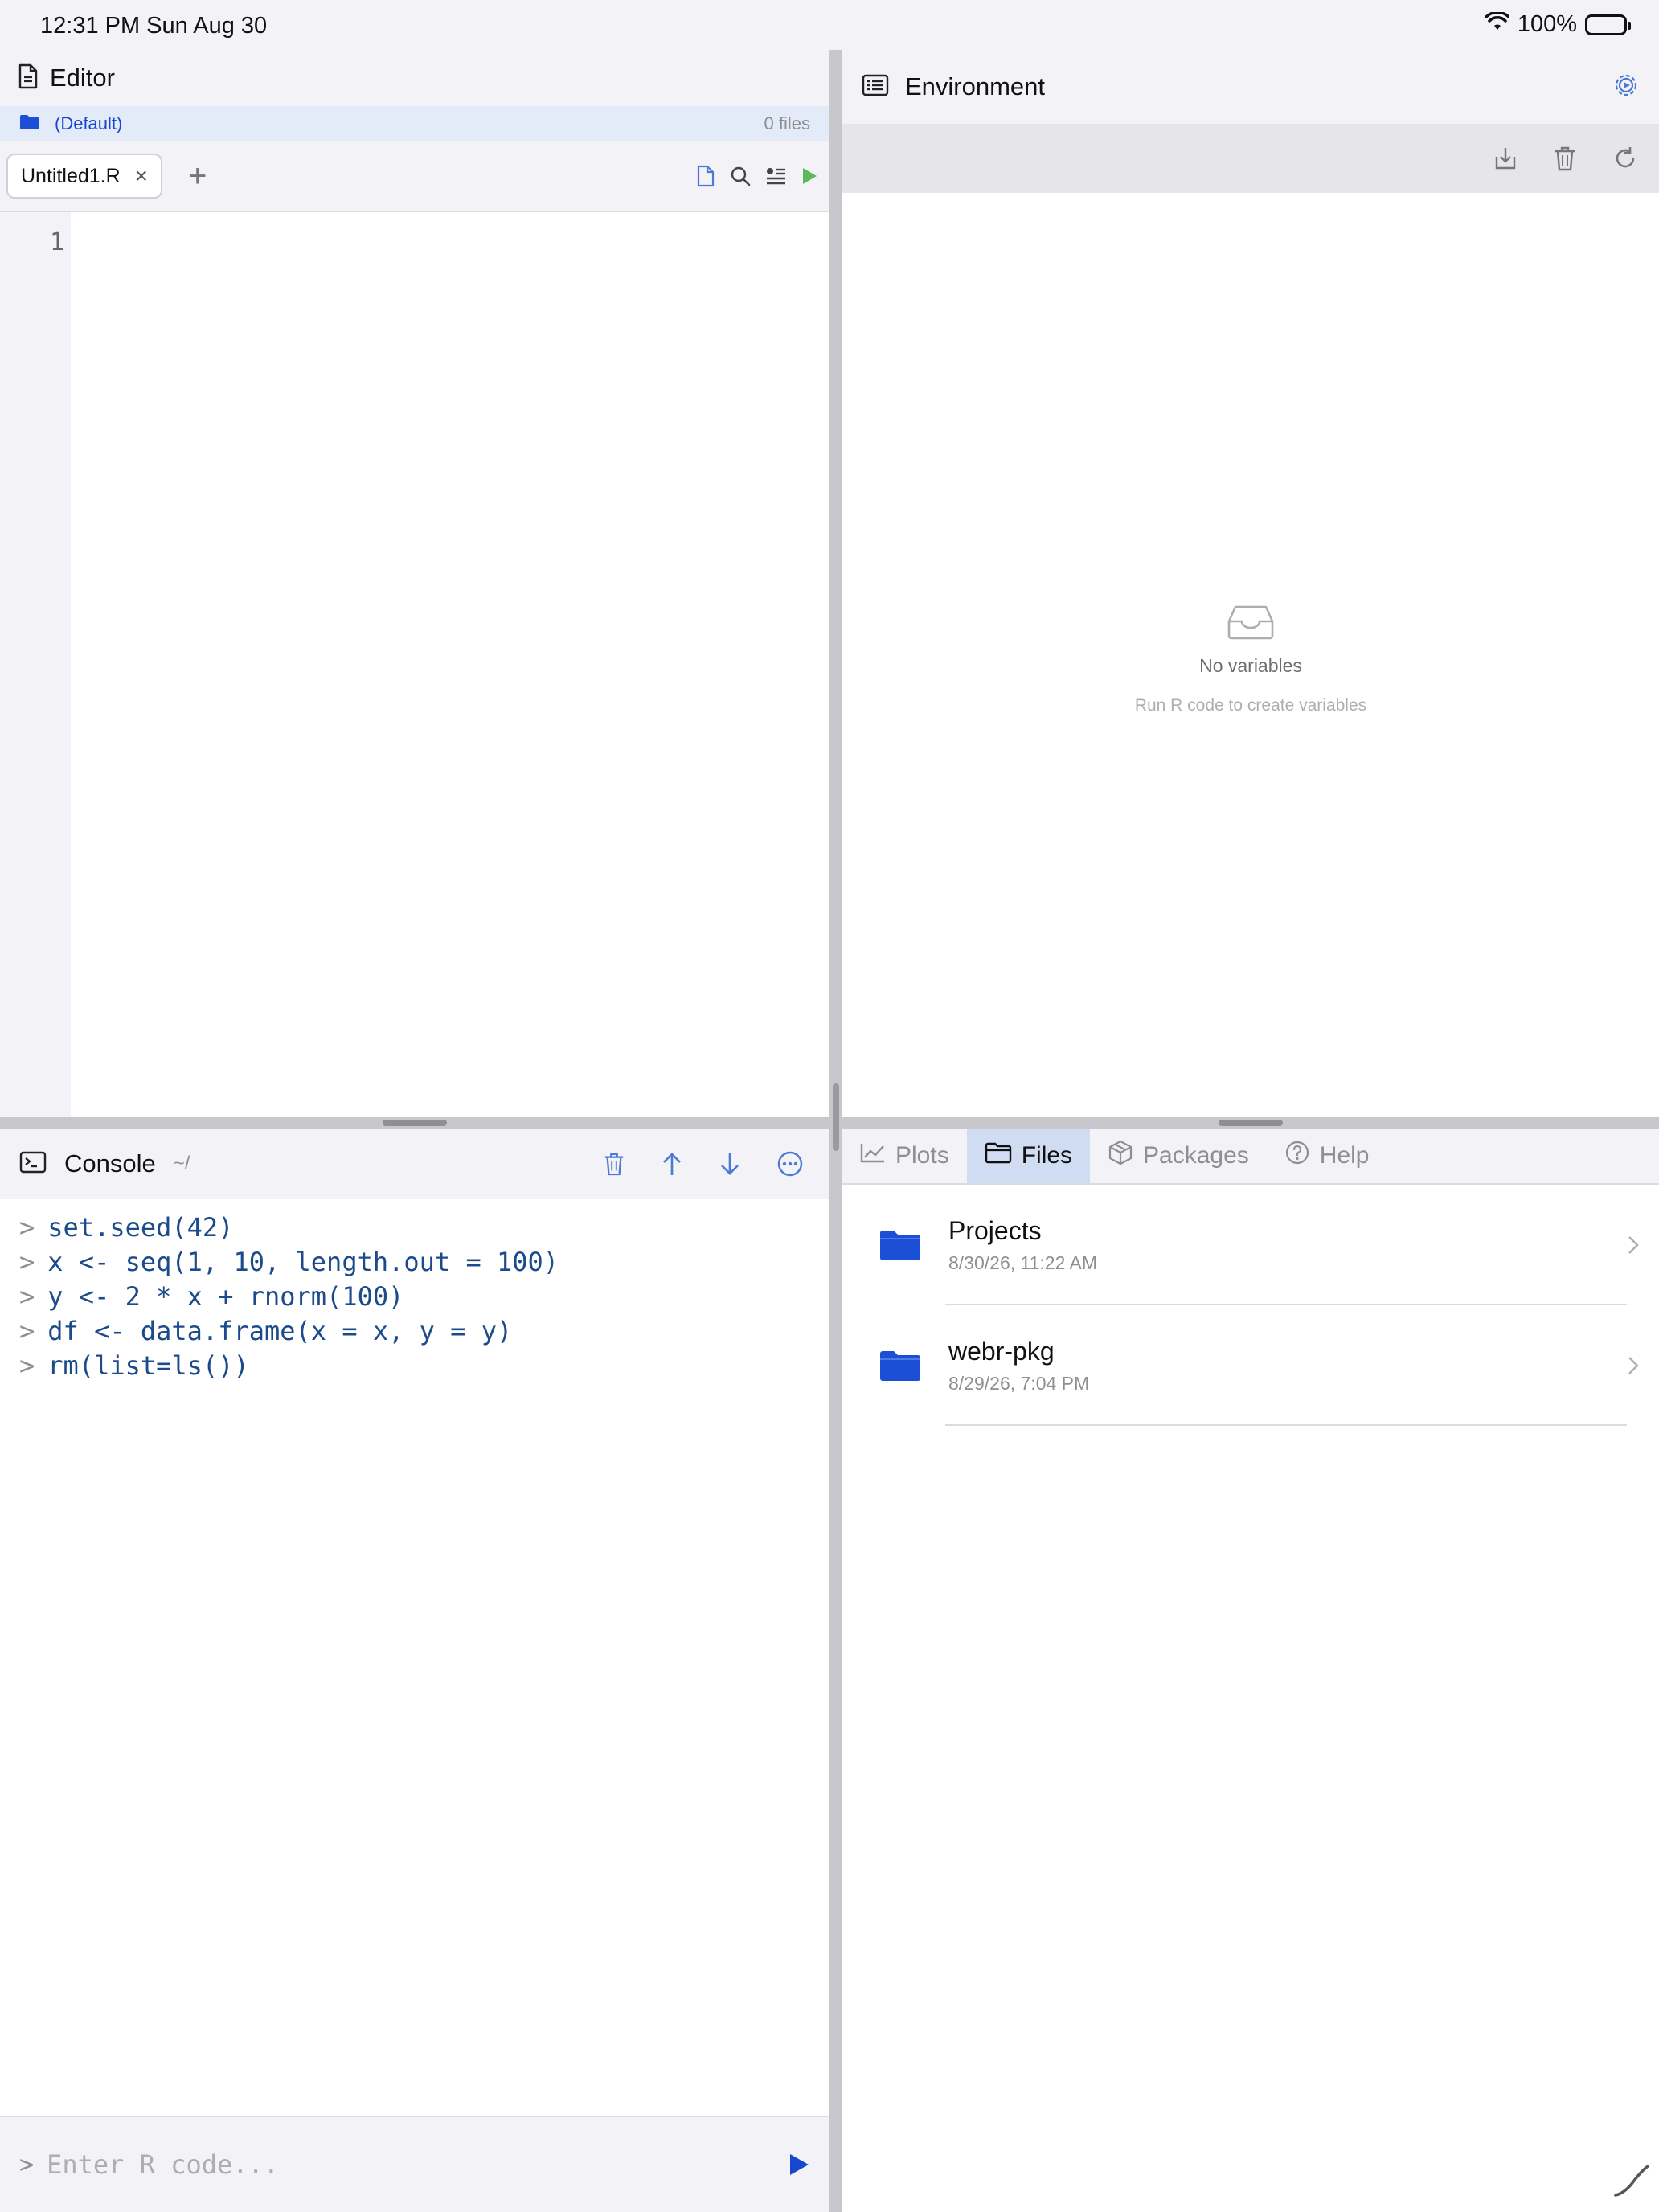  Describe the element at coordinates (1196, 1155) in the screenshot. I see `tab-packages-label: Packages` at that location.